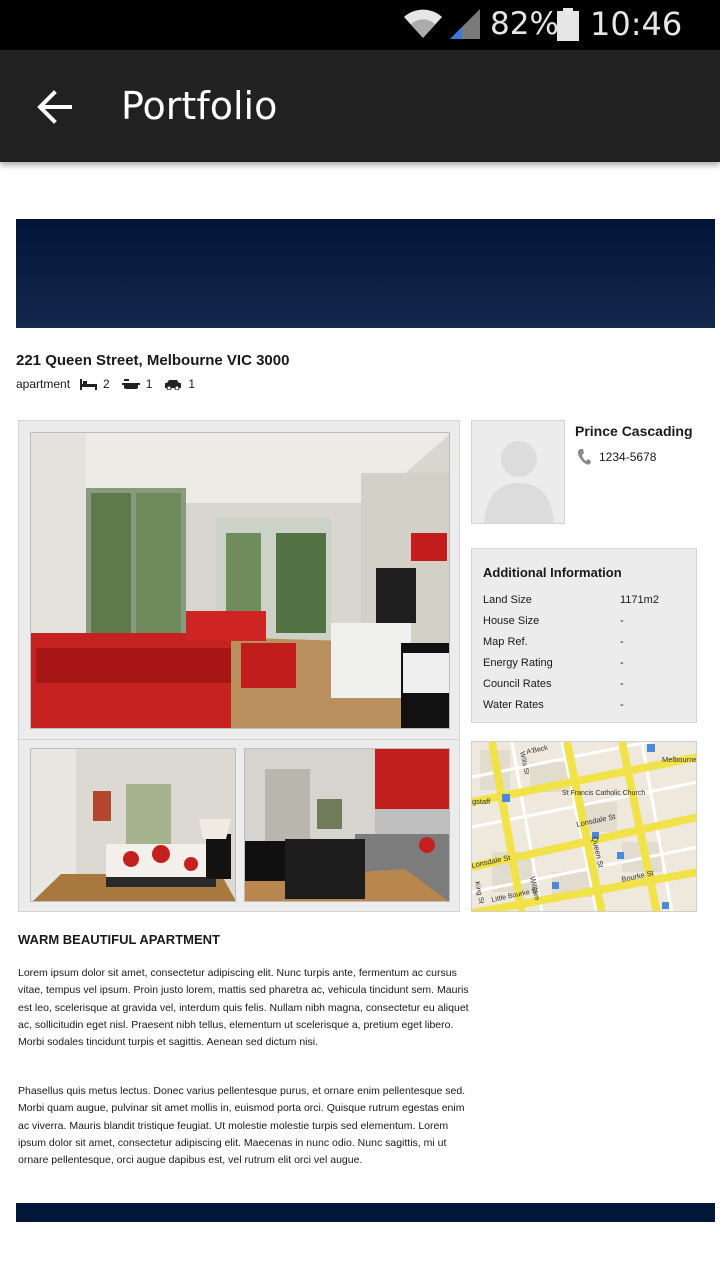  I want to click on info-row: Water Rates -, so click(584, 704).